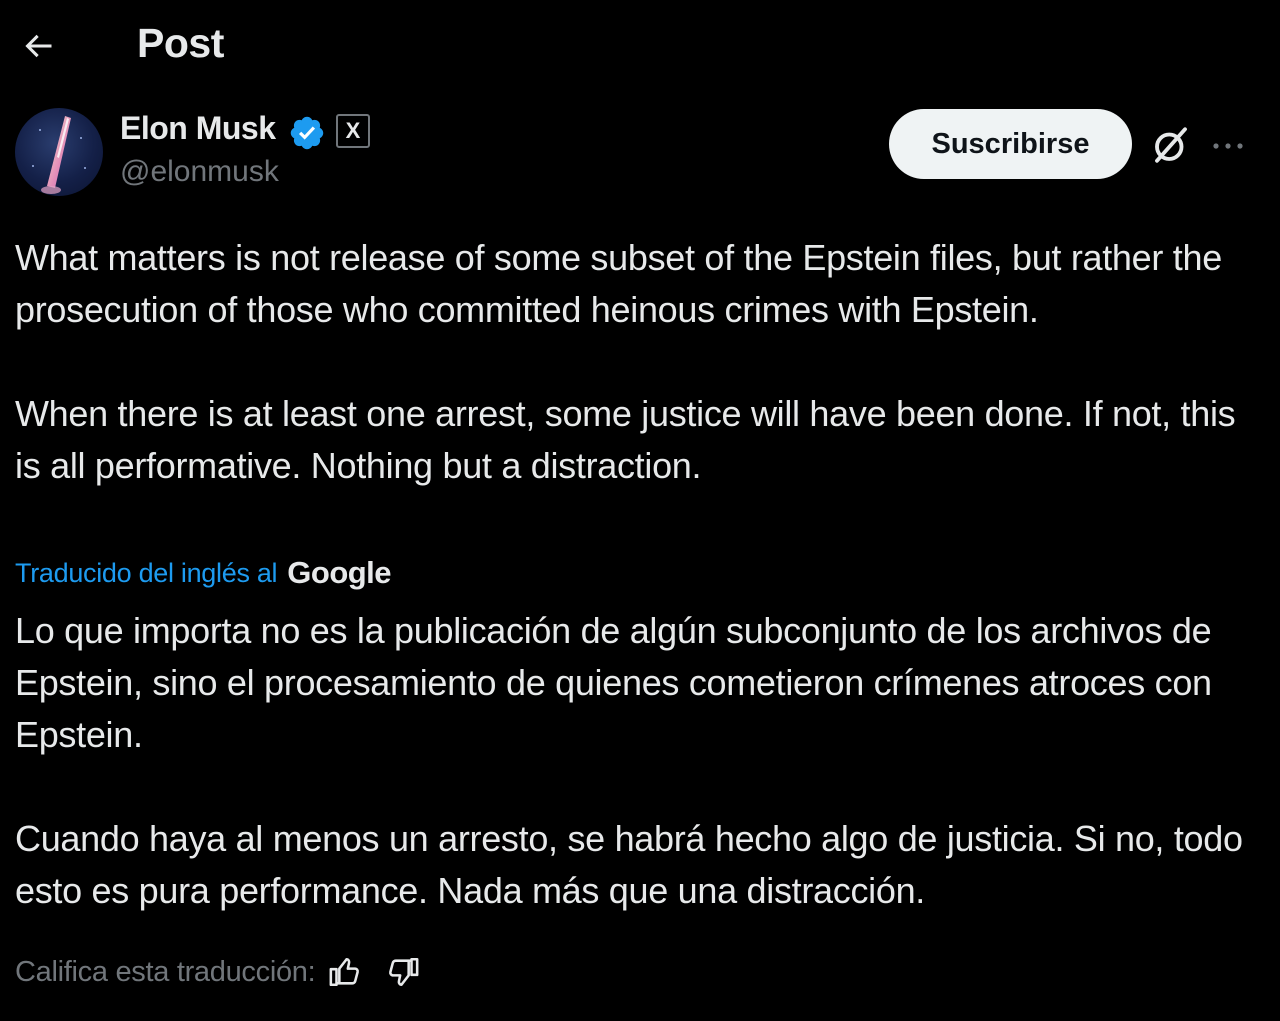 The width and height of the screenshot is (1280, 1021). I want to click on avatar-image, so click(59, 155).